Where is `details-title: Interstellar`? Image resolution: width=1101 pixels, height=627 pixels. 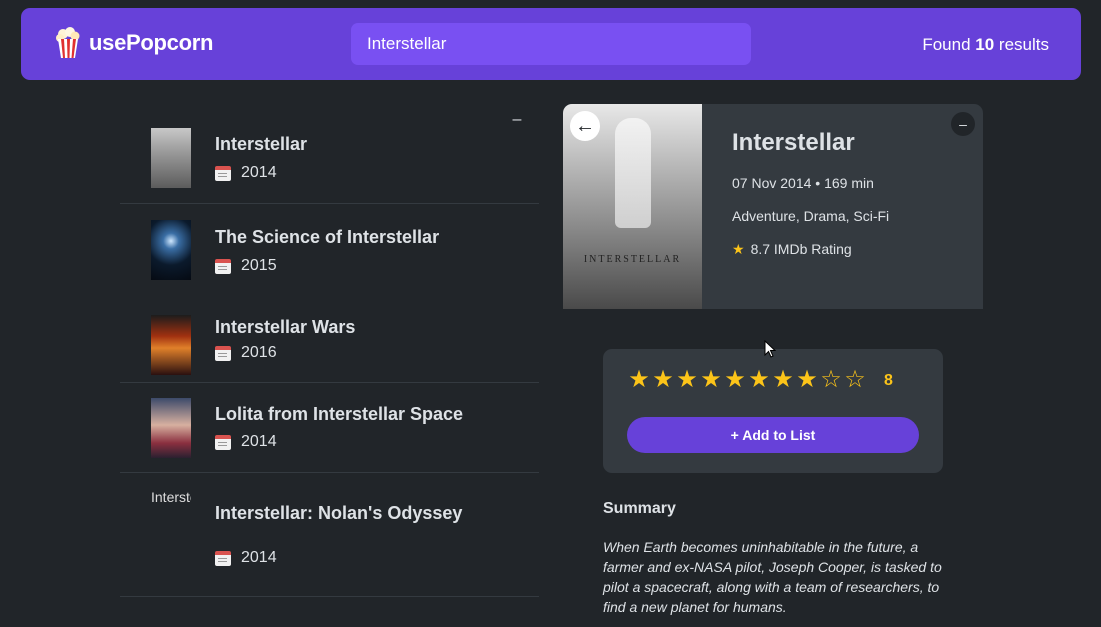
details-title: Interstellar is located at coordinates (793, 142).